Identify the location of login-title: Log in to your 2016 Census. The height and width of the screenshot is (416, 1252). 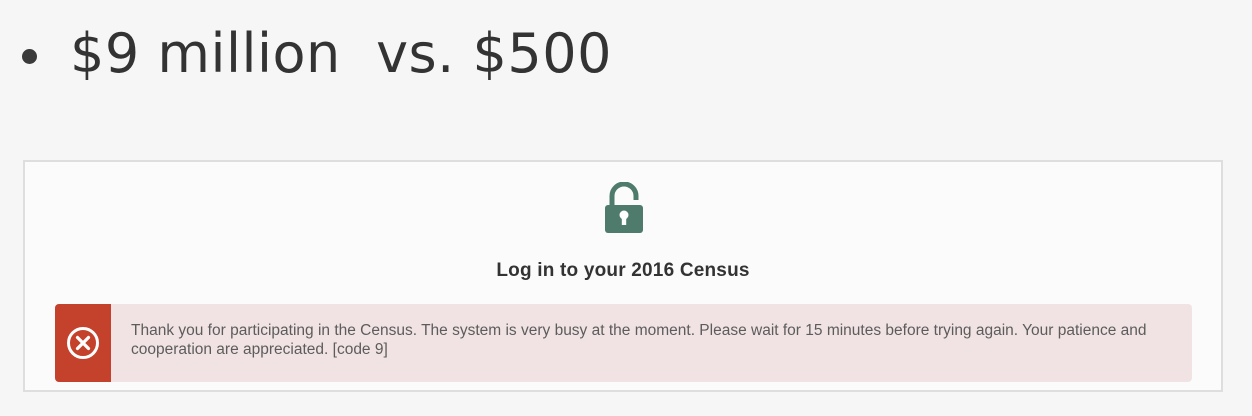
(623, 270).